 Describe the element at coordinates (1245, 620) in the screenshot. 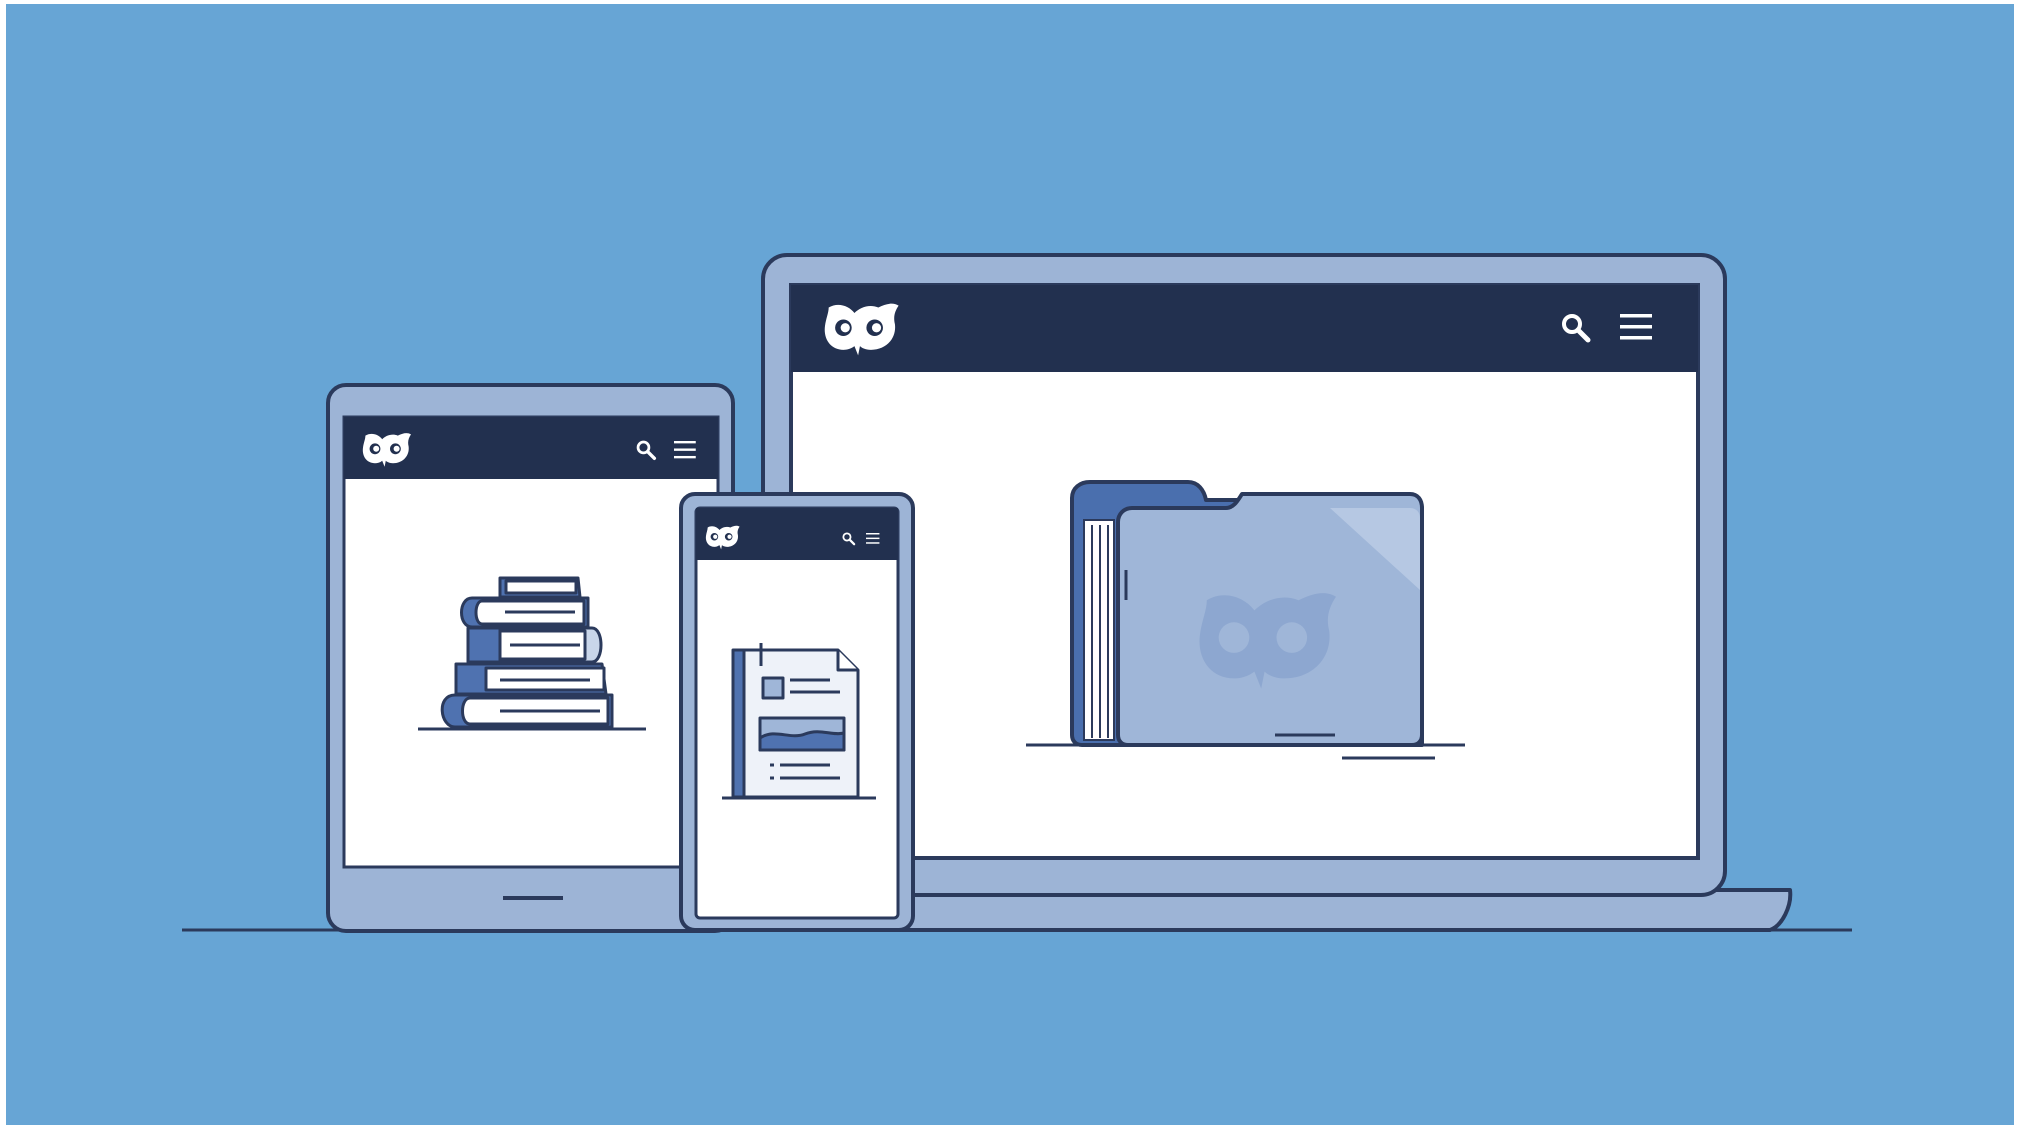

I see `folder-icon` at that location.